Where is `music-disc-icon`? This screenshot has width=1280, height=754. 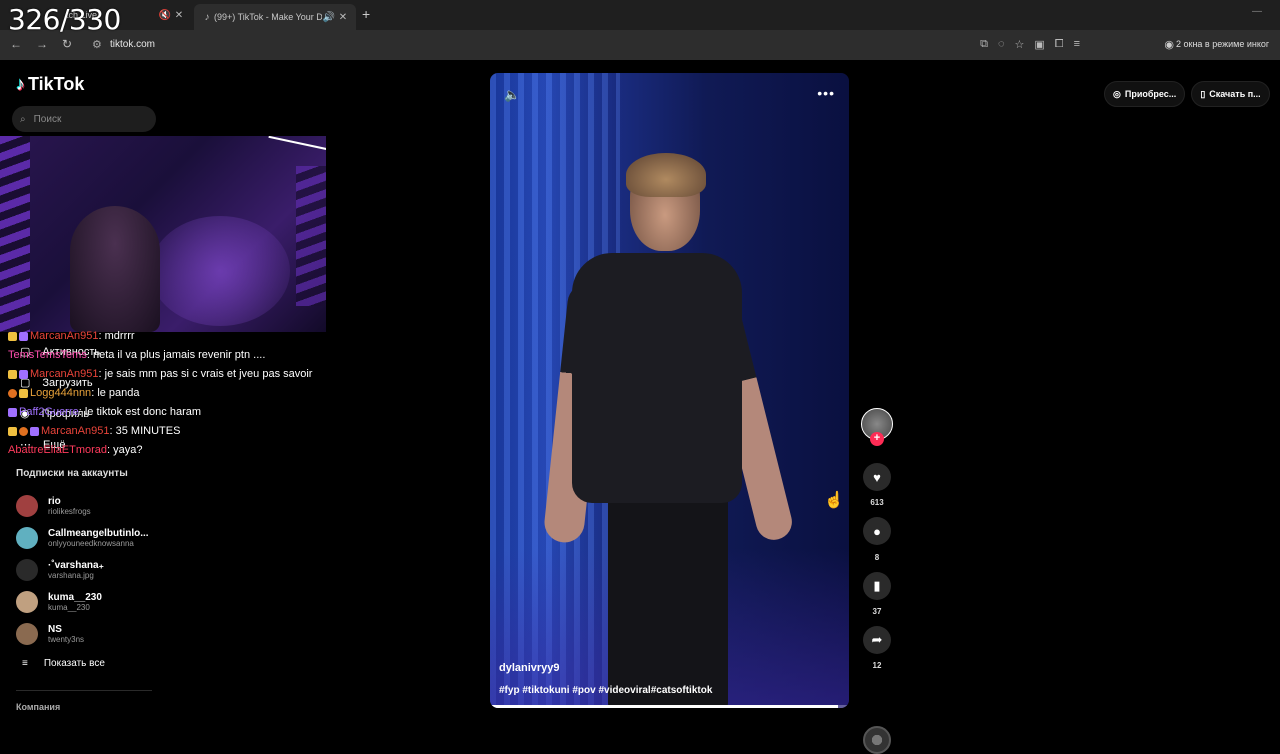 music-disc-icon is located at coordinates (877, 740).